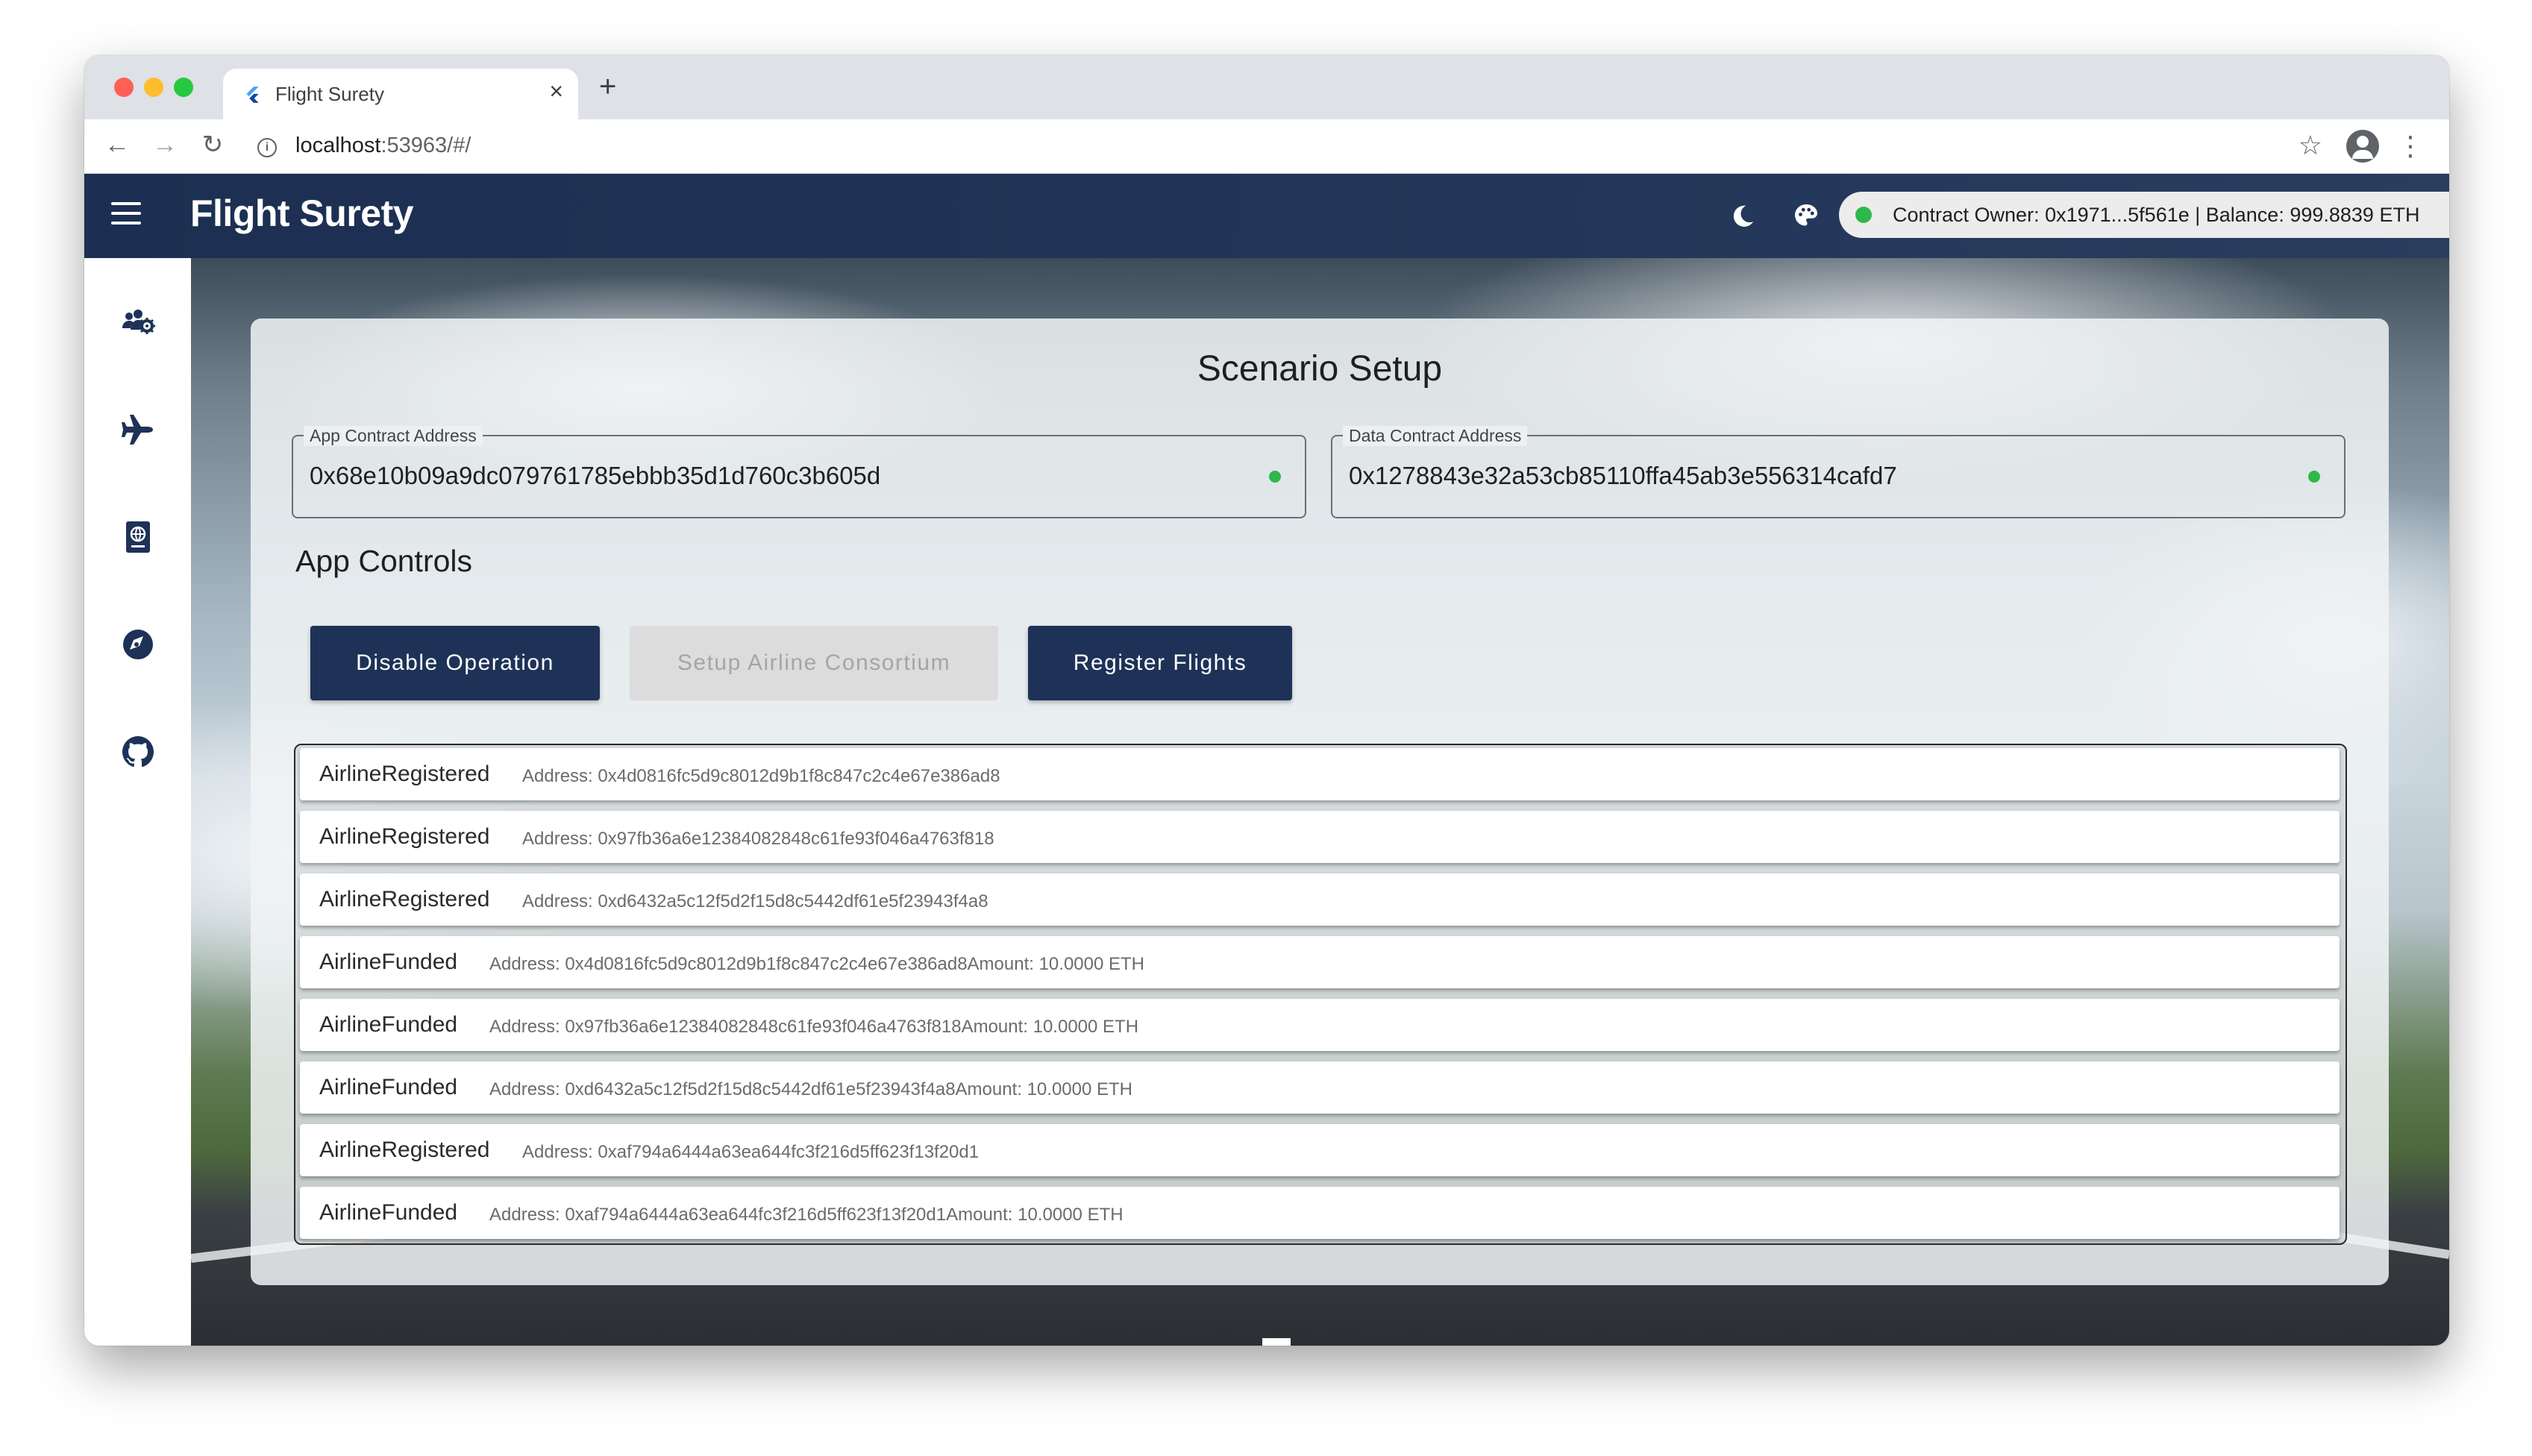 The width and height of the screenshot is (2532, 1456). Describe the element at coordinates (138, 537) in the screenshot. I see `passport-icon` at that location.